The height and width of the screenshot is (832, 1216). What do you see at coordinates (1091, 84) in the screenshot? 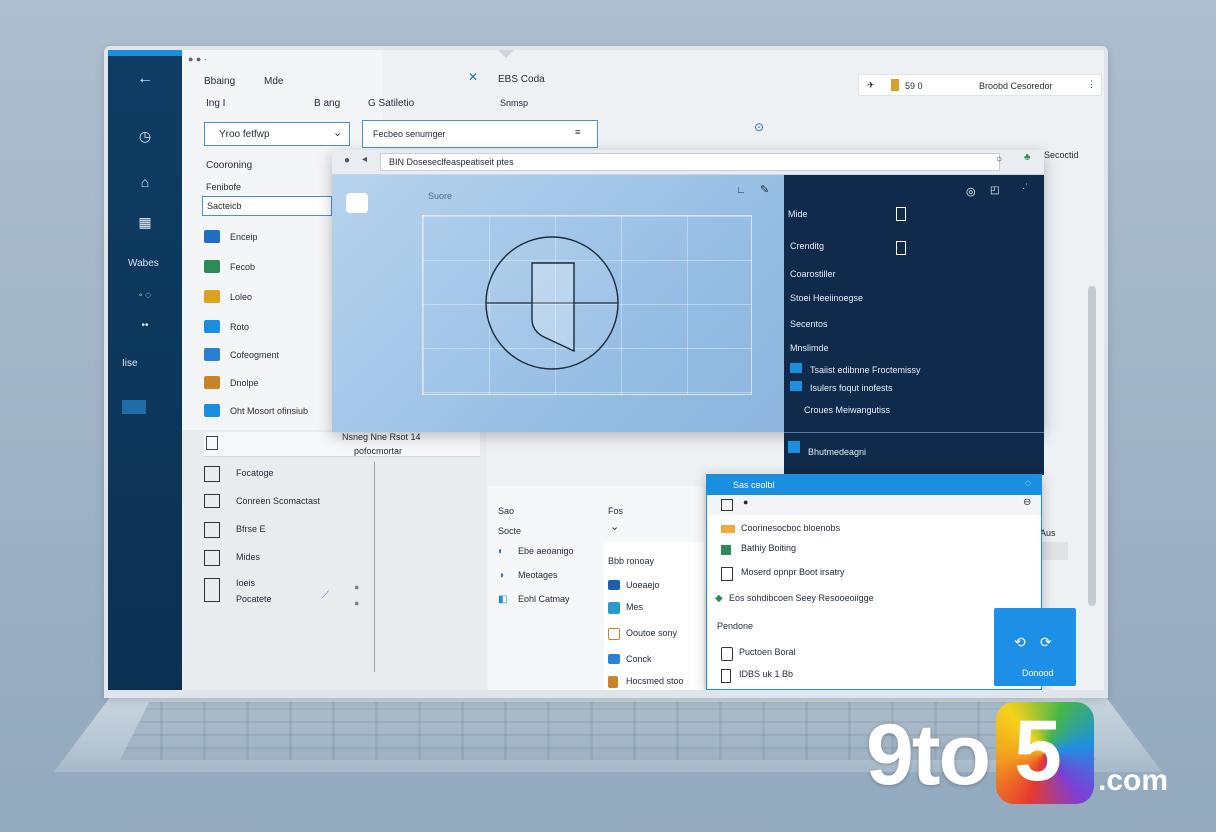
I see `more-vertical-icon: ⋮` at bounding box center [1091, 84].